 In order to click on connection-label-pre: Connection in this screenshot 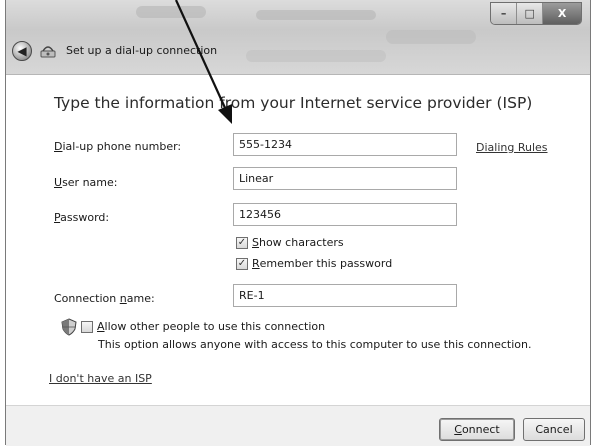, I will do `click(87, 298)`.